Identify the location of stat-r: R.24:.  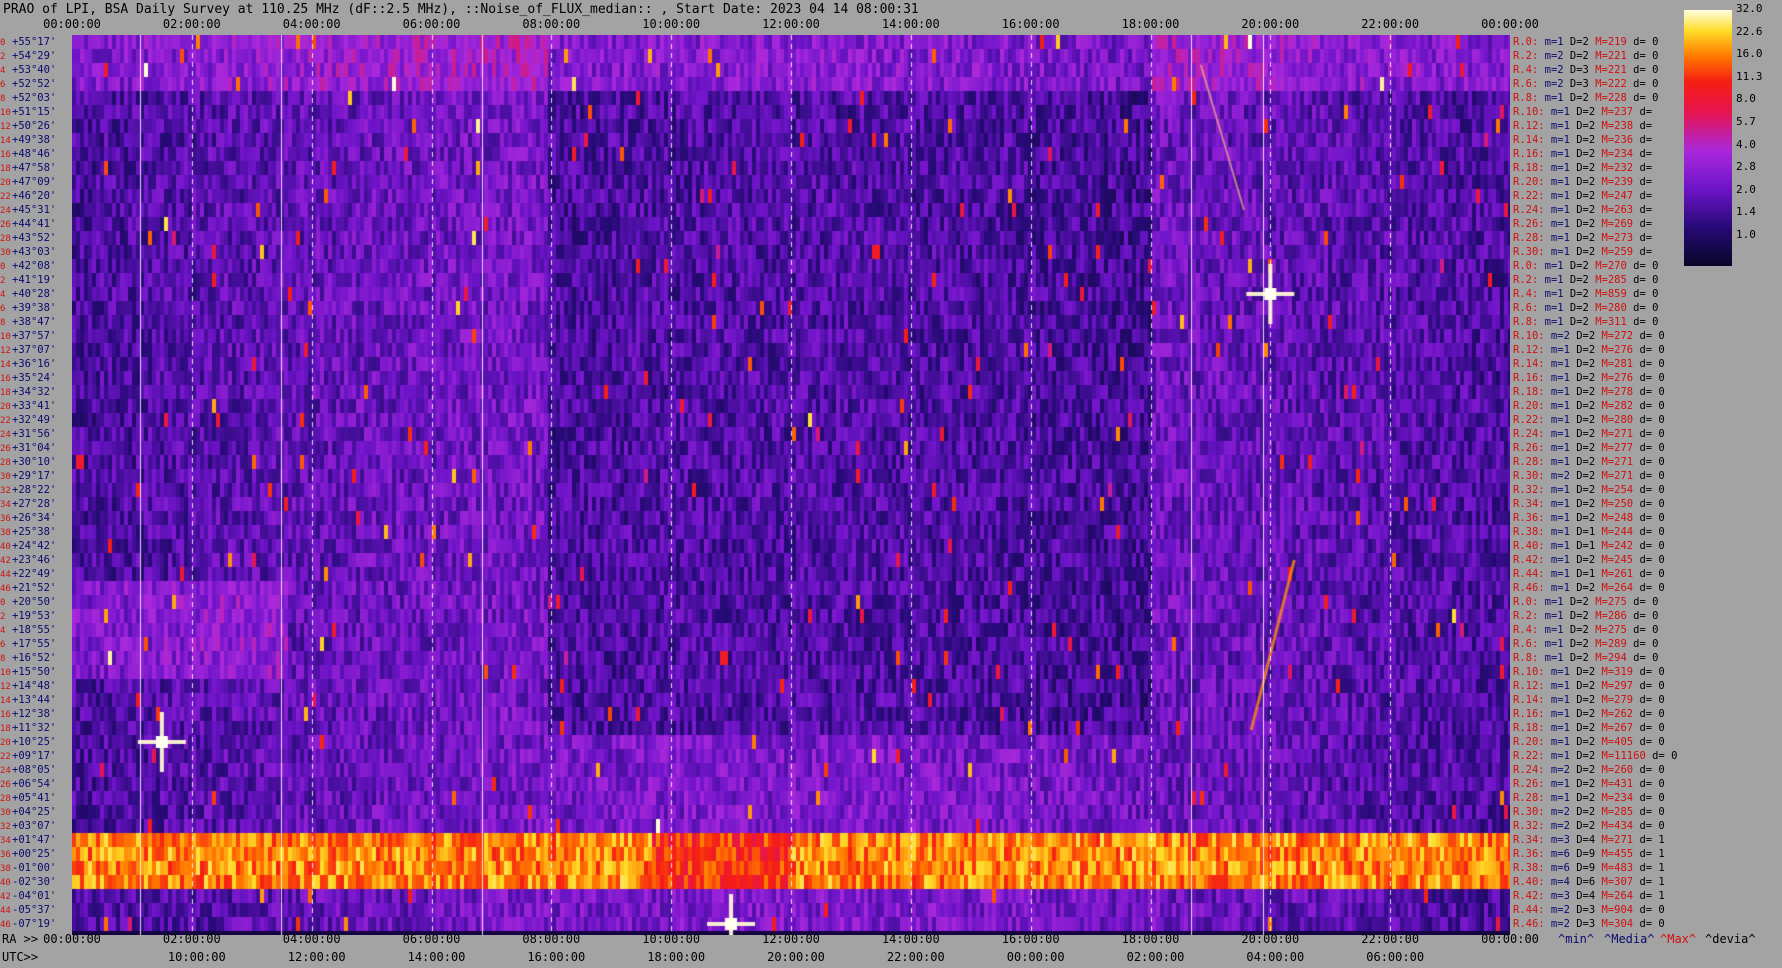
(1529, 770).